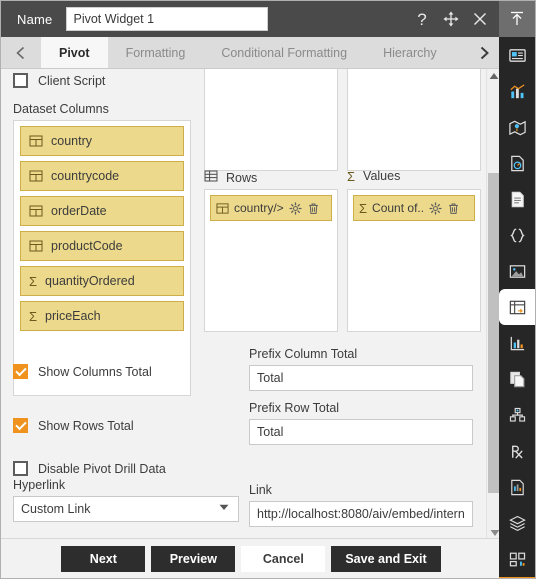 This screenshot has height=579, width=536. Describe the element at coordinates (242, 177) in the screenshot. I see `rows-label: Rows` at that location.